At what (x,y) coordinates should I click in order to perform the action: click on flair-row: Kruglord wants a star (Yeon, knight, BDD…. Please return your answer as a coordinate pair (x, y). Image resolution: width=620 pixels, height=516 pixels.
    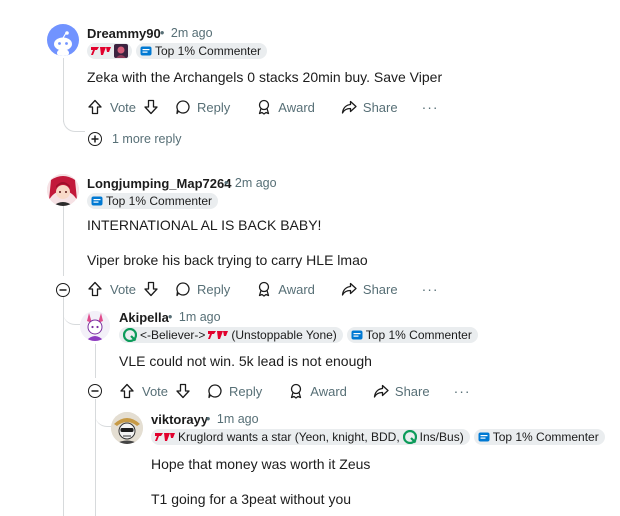
    Looking at the image, I should click on (378, 437).